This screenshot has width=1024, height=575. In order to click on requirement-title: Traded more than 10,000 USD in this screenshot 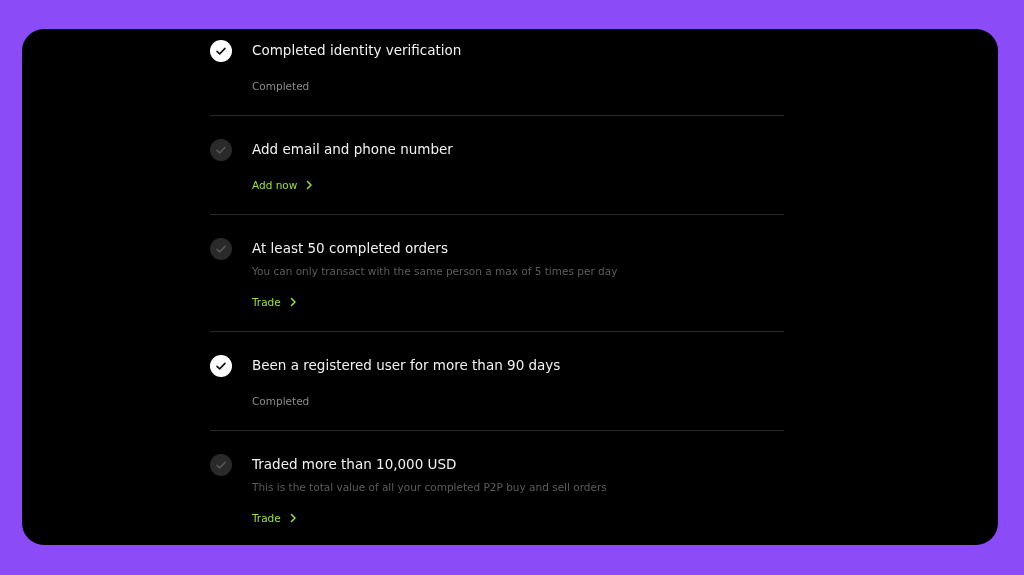, I will do `click(354, 464)`.